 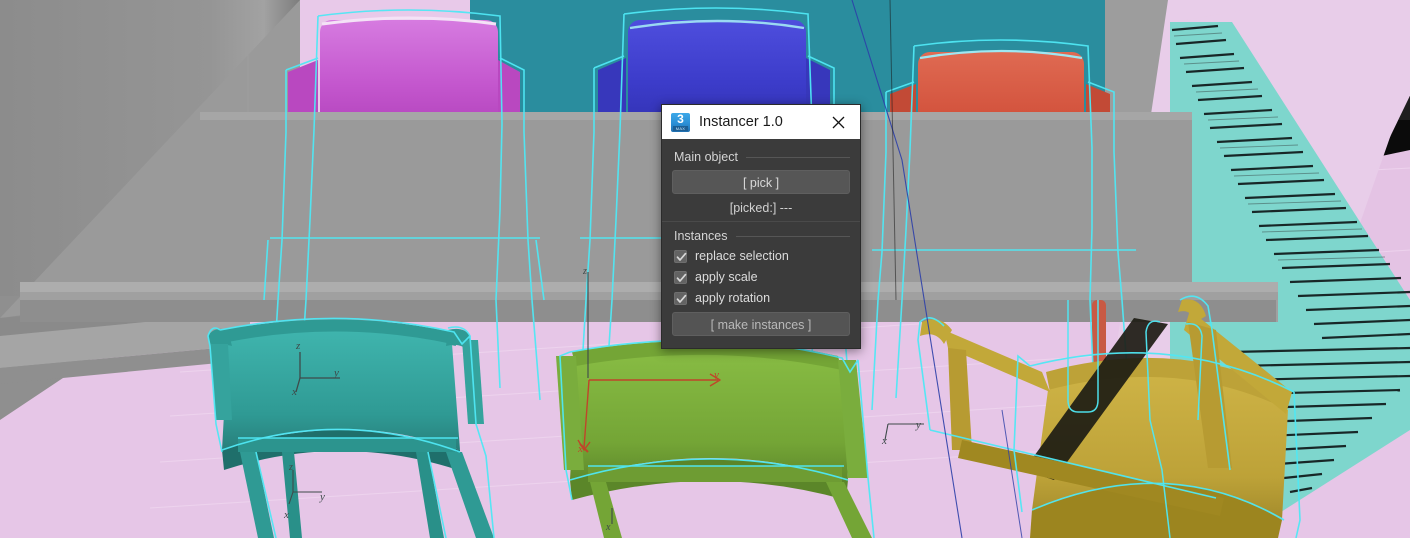 What do you see at coordinates (733, 298) in the screenshot?
I see `checkbox-label-apply-rotation: apply rotation` at bounding box center [733, 298].